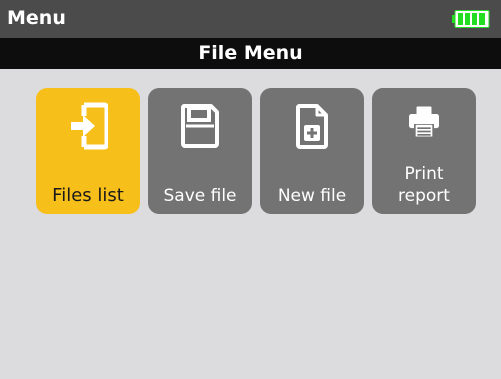 This screenshot has width=501, height=379. What do you see at coordinates (88, 151) in the screenshot?
I see `files-list-button: Files list` at bounding box center [88, 151].